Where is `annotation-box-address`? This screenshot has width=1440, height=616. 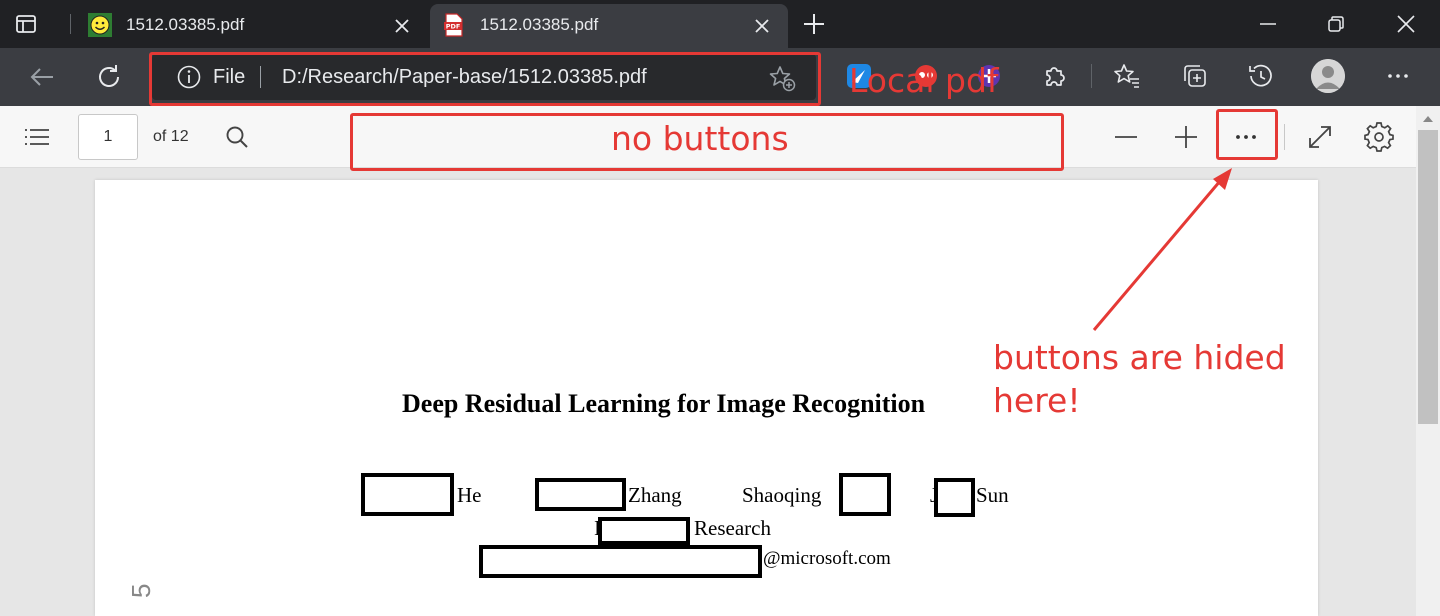 annotation-box-address is located at coordinates (485, 79).